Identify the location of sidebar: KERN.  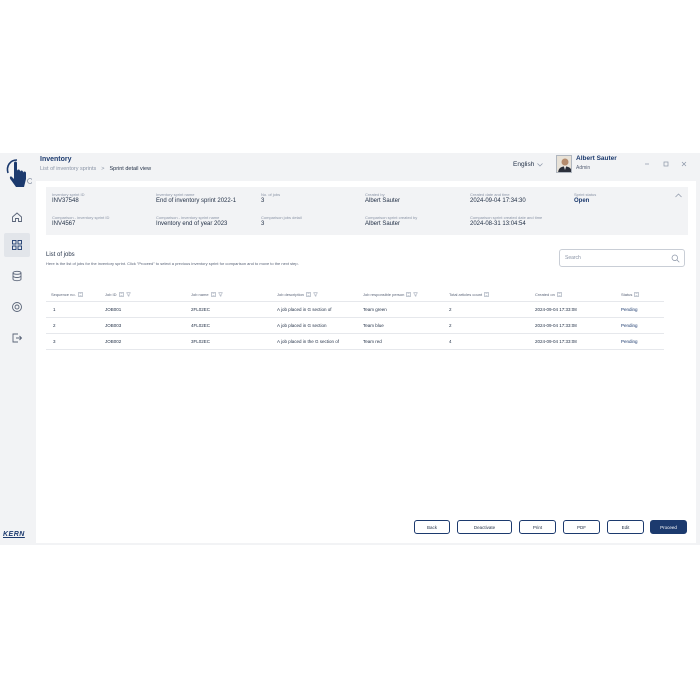
(17, 349).